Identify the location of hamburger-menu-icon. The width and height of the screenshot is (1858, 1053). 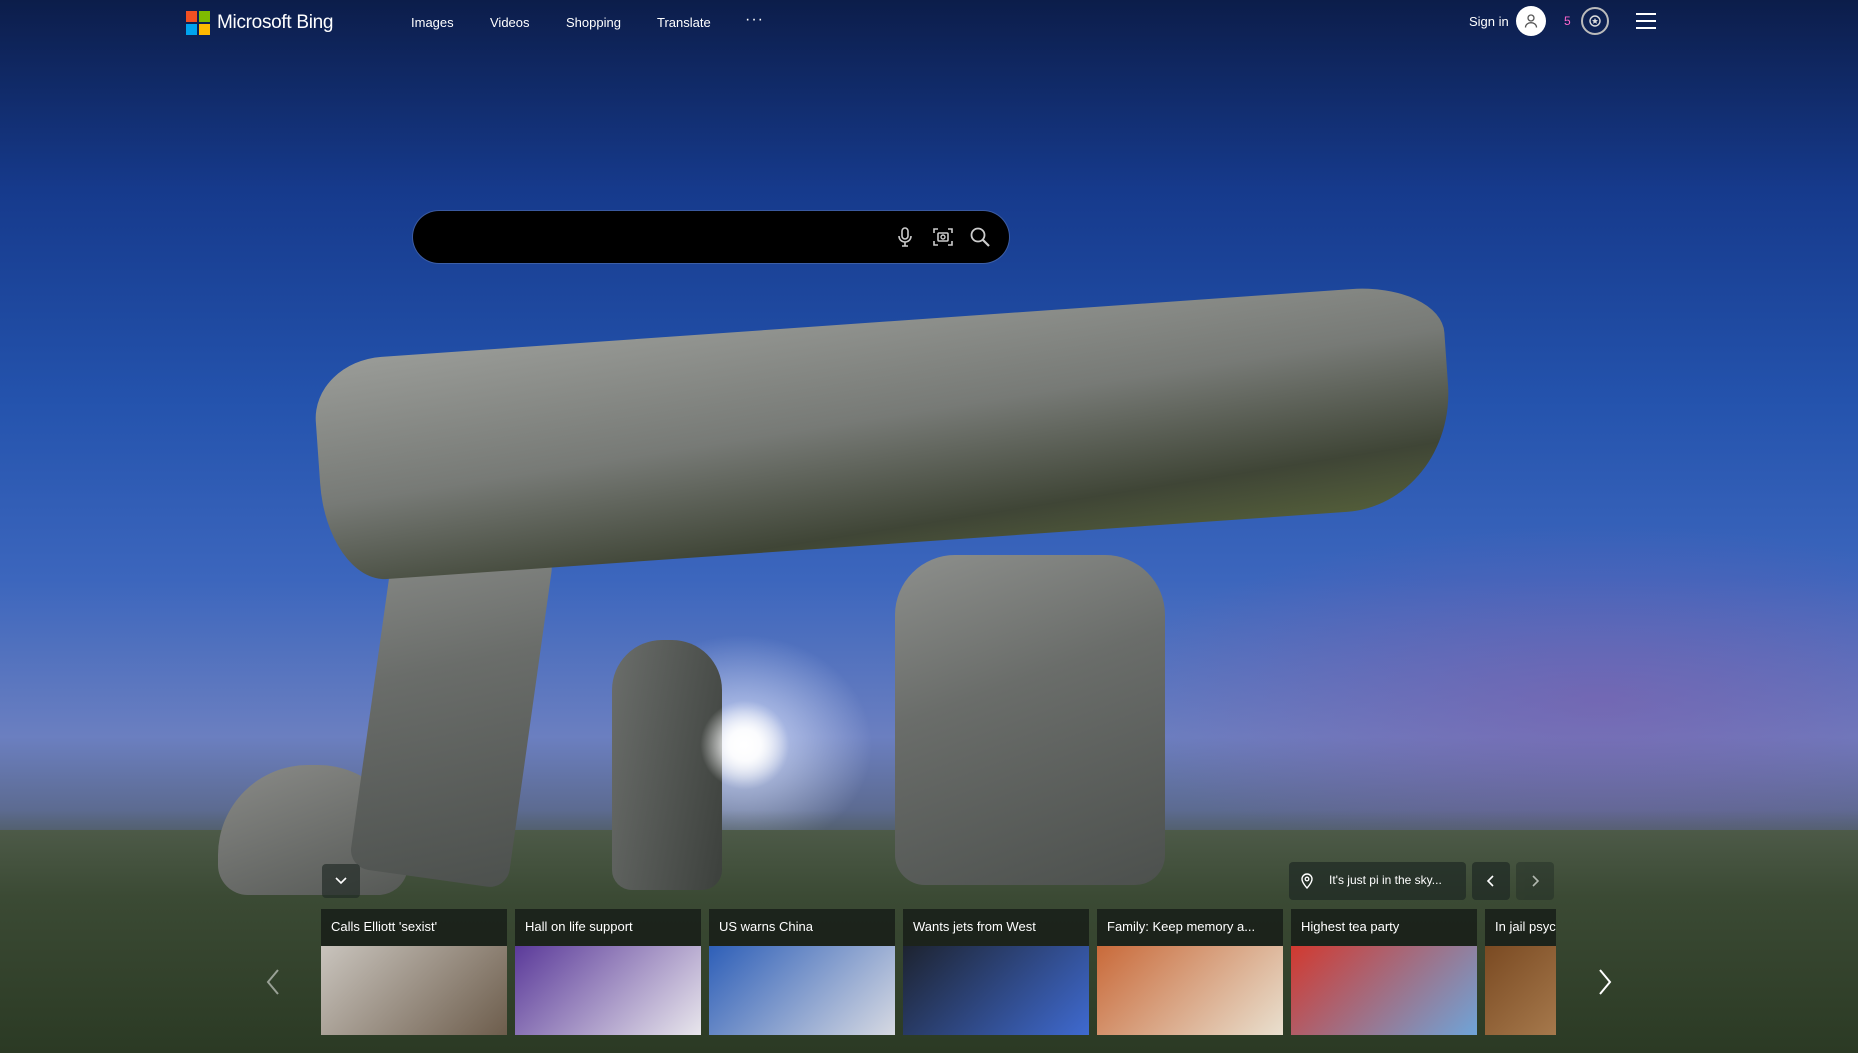
(1646, 21).